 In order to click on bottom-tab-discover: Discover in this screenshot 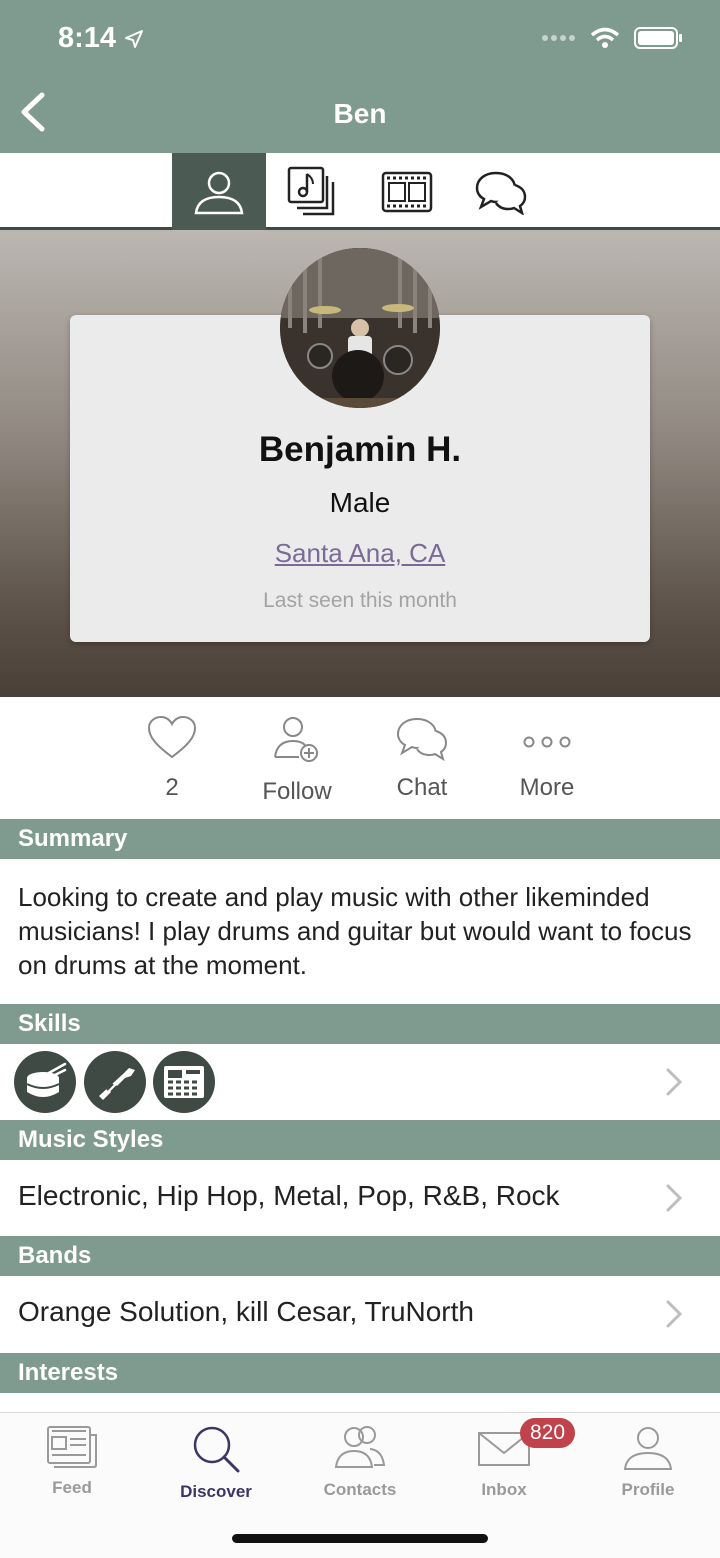, I will do `click(216, 1463)`.